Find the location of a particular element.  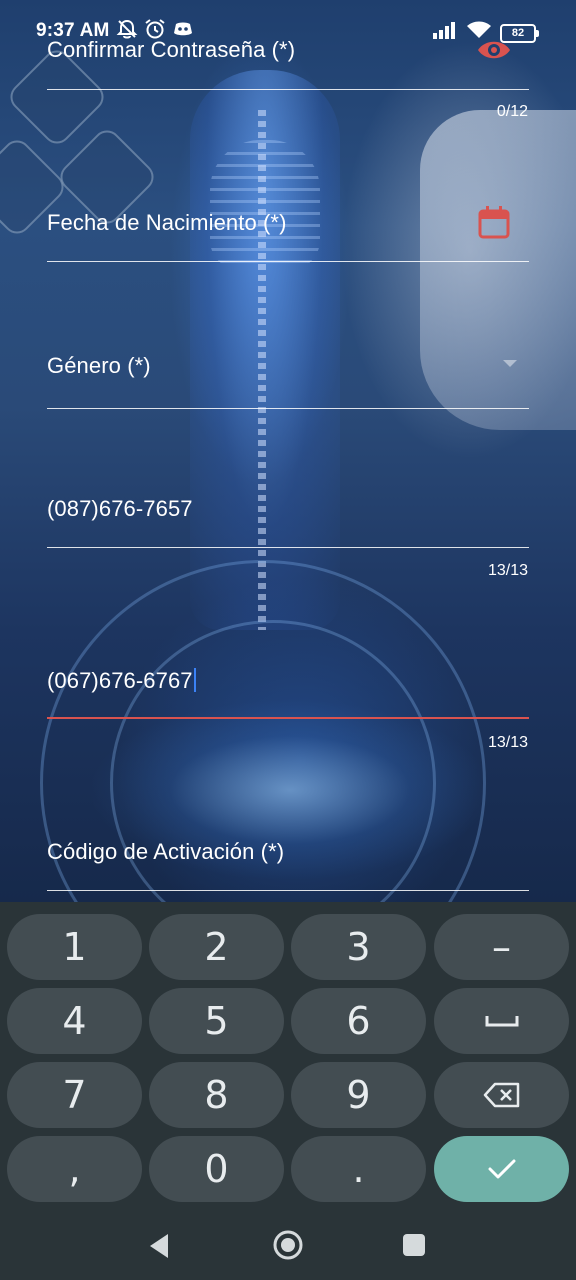

key-7: 7 is located at coordinates (74, 1095).